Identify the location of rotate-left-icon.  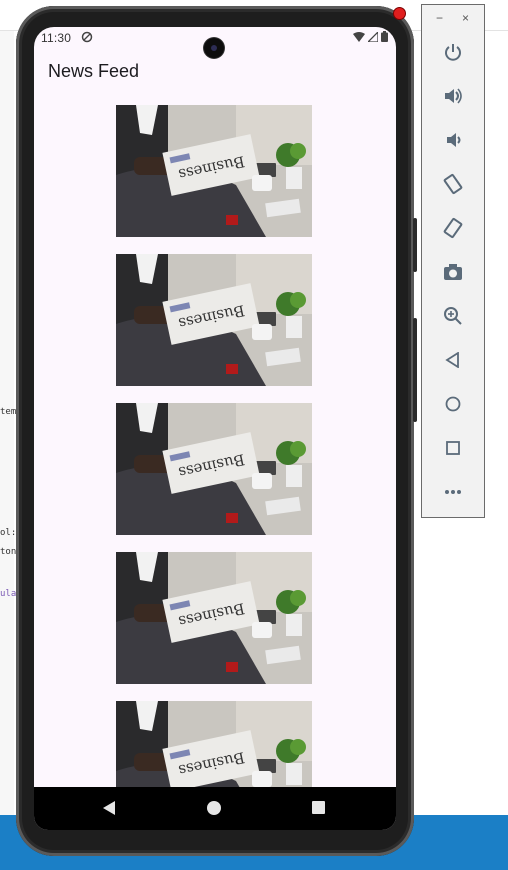
(453, 184).